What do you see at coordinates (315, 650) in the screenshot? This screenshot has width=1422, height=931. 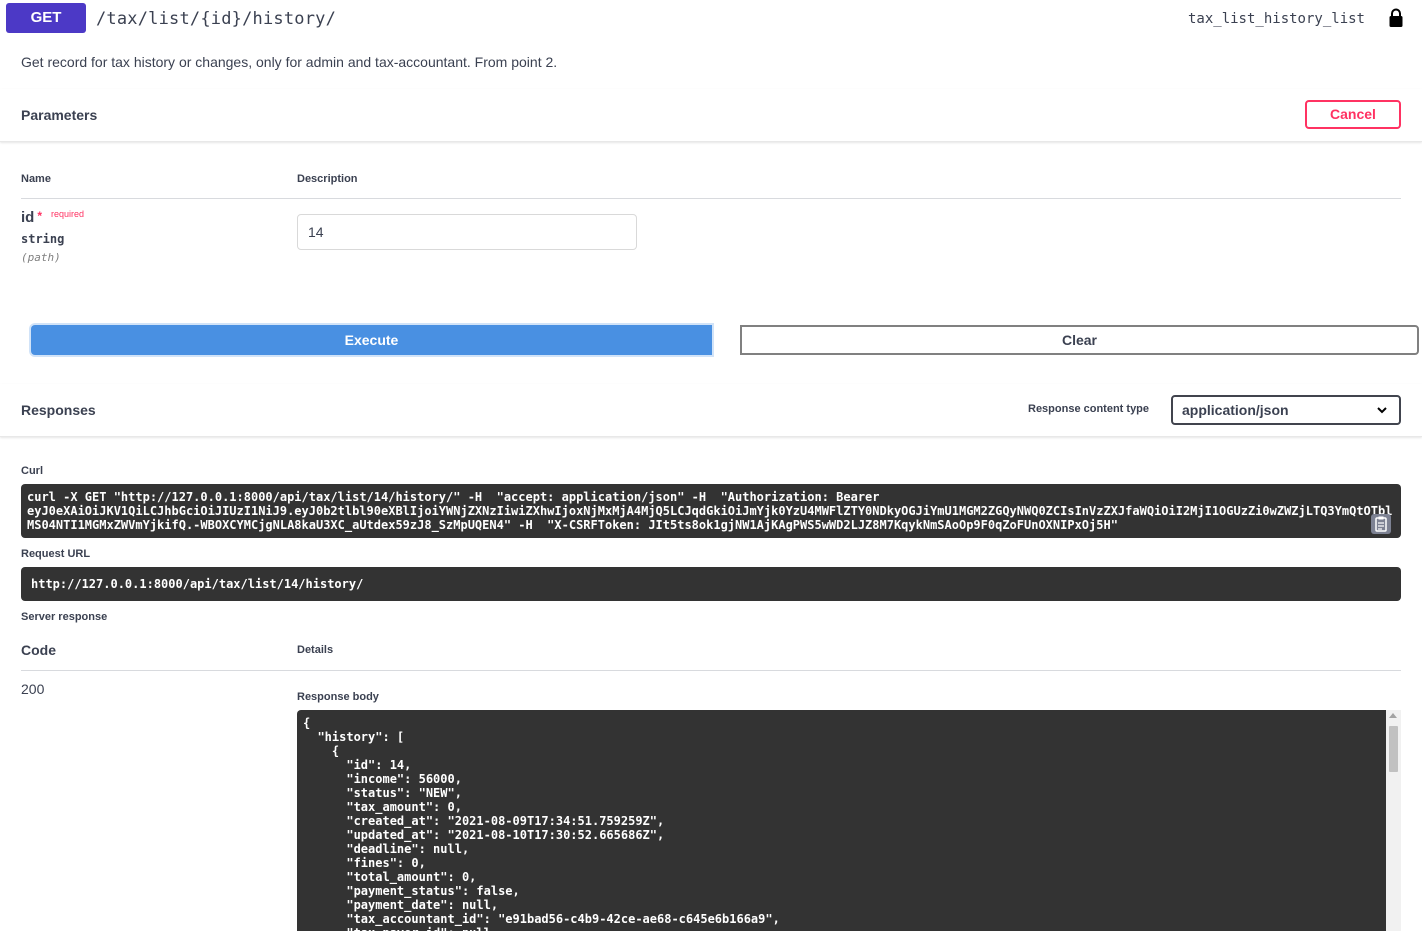 I see `details-column-header: Details` at bounding box center [315, 650].